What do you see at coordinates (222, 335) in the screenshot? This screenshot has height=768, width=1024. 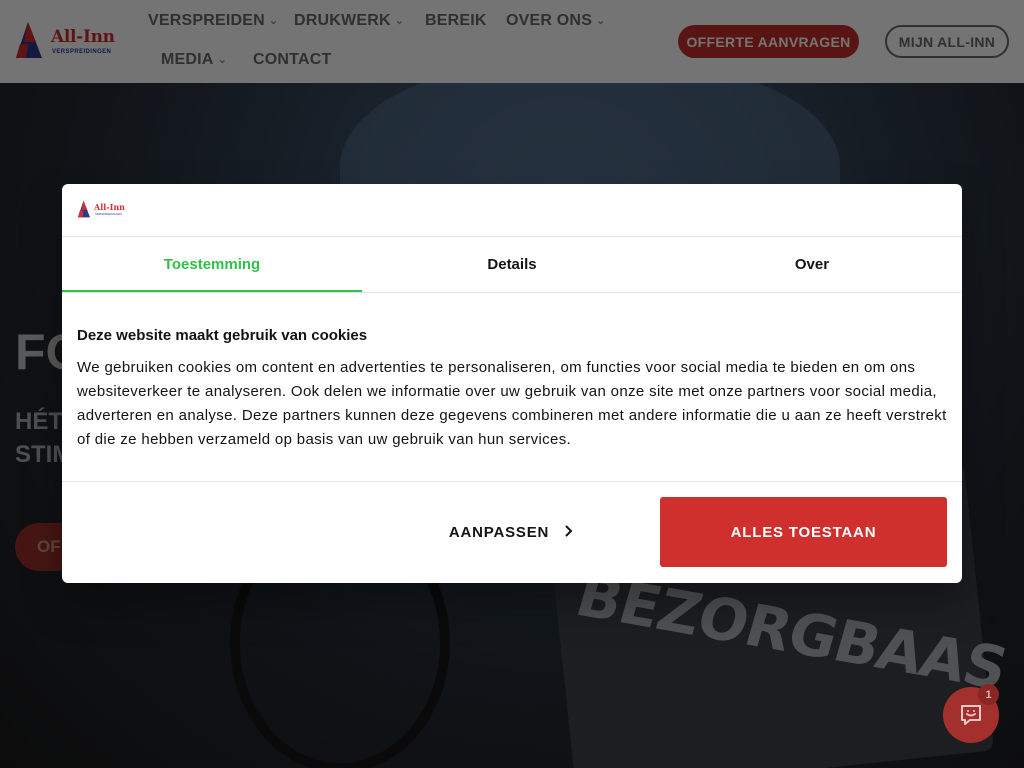 I see `cookie-heading: Deze website maakt gebruik van cookies` at bounding box center [222, 335].